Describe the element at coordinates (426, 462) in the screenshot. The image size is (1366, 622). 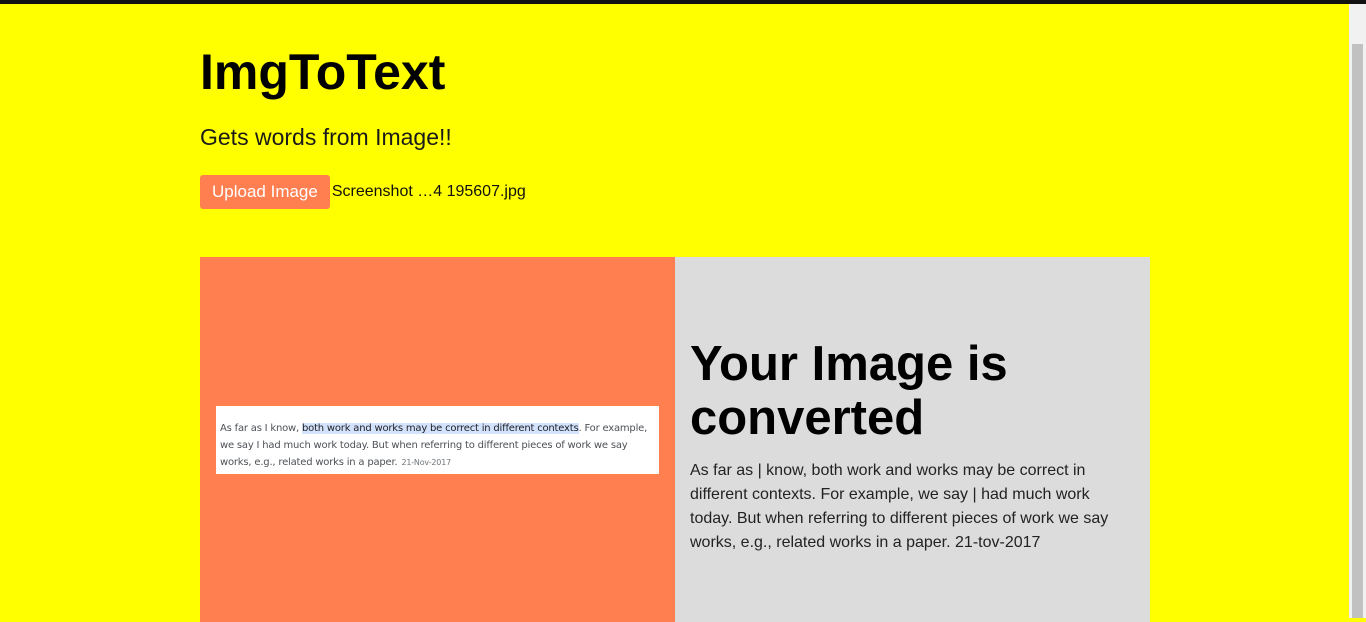
I see `preview-date: 21-Nov-2017` at that location.